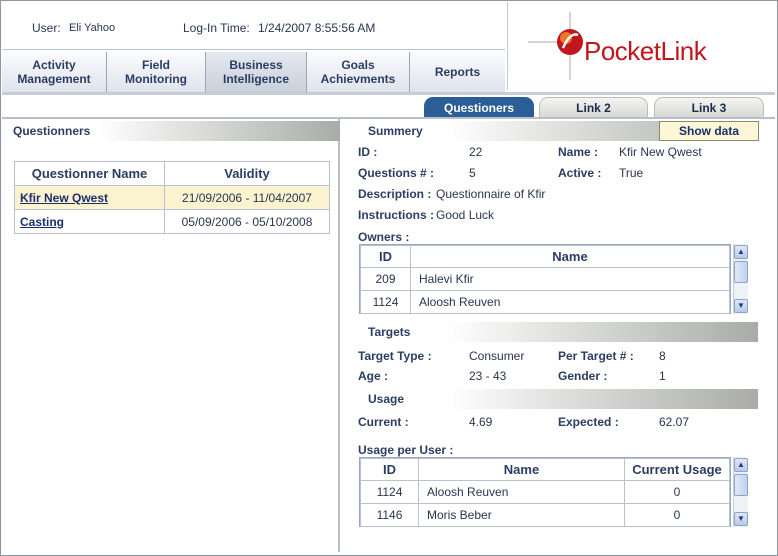 Image resolution: width=778 pixels, height=556 pixels. Describe the element at coordinates (476, 152) in the screenshot. I see `id-value: 22` at that location.